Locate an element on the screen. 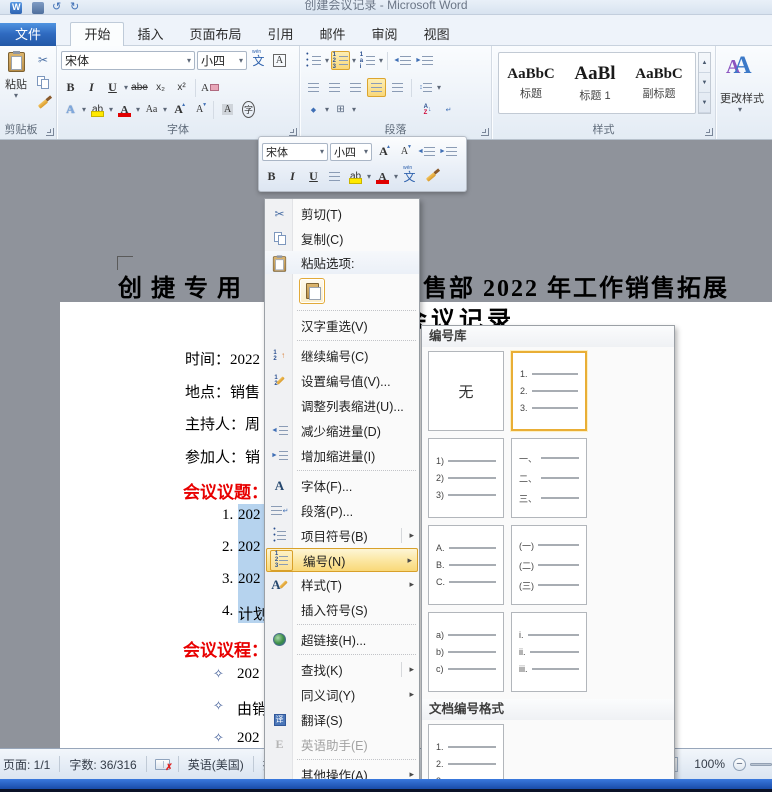 The height and width of the screenshot is (792, 772). zoom-out-button is located at coordinates (739, 764).